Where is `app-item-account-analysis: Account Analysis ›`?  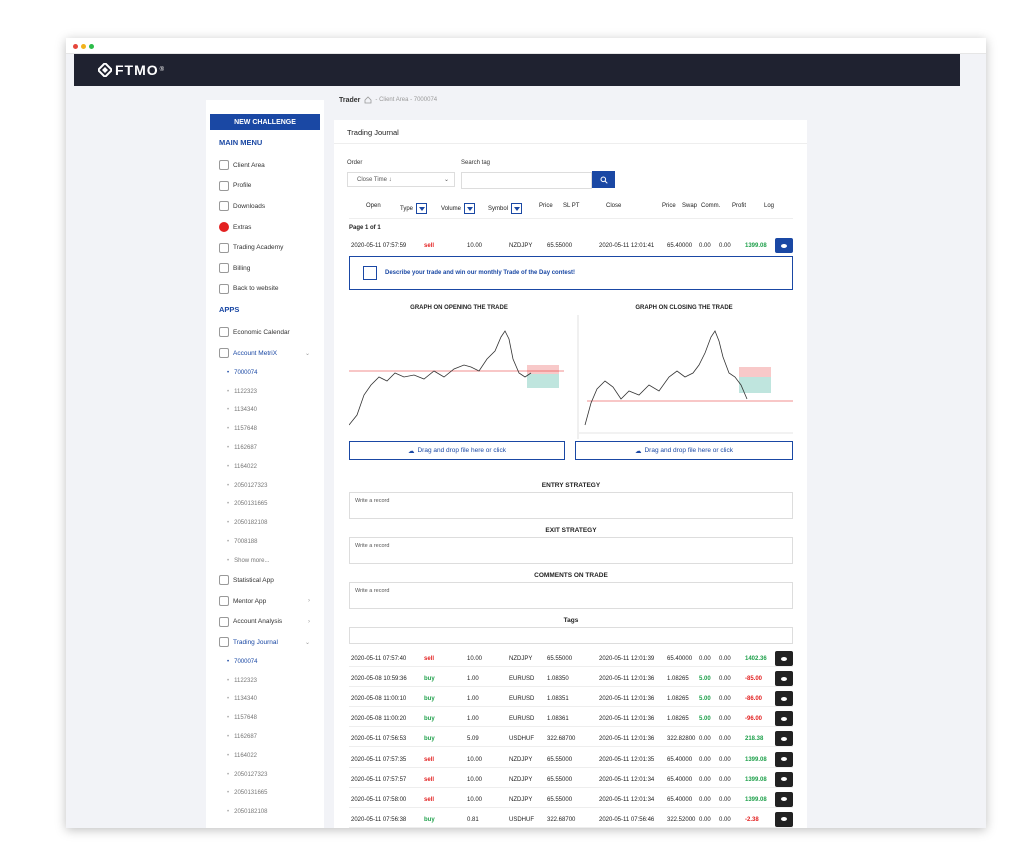 app-item-account-analysis: Account Analysis › is located at coordinates (265, 621).